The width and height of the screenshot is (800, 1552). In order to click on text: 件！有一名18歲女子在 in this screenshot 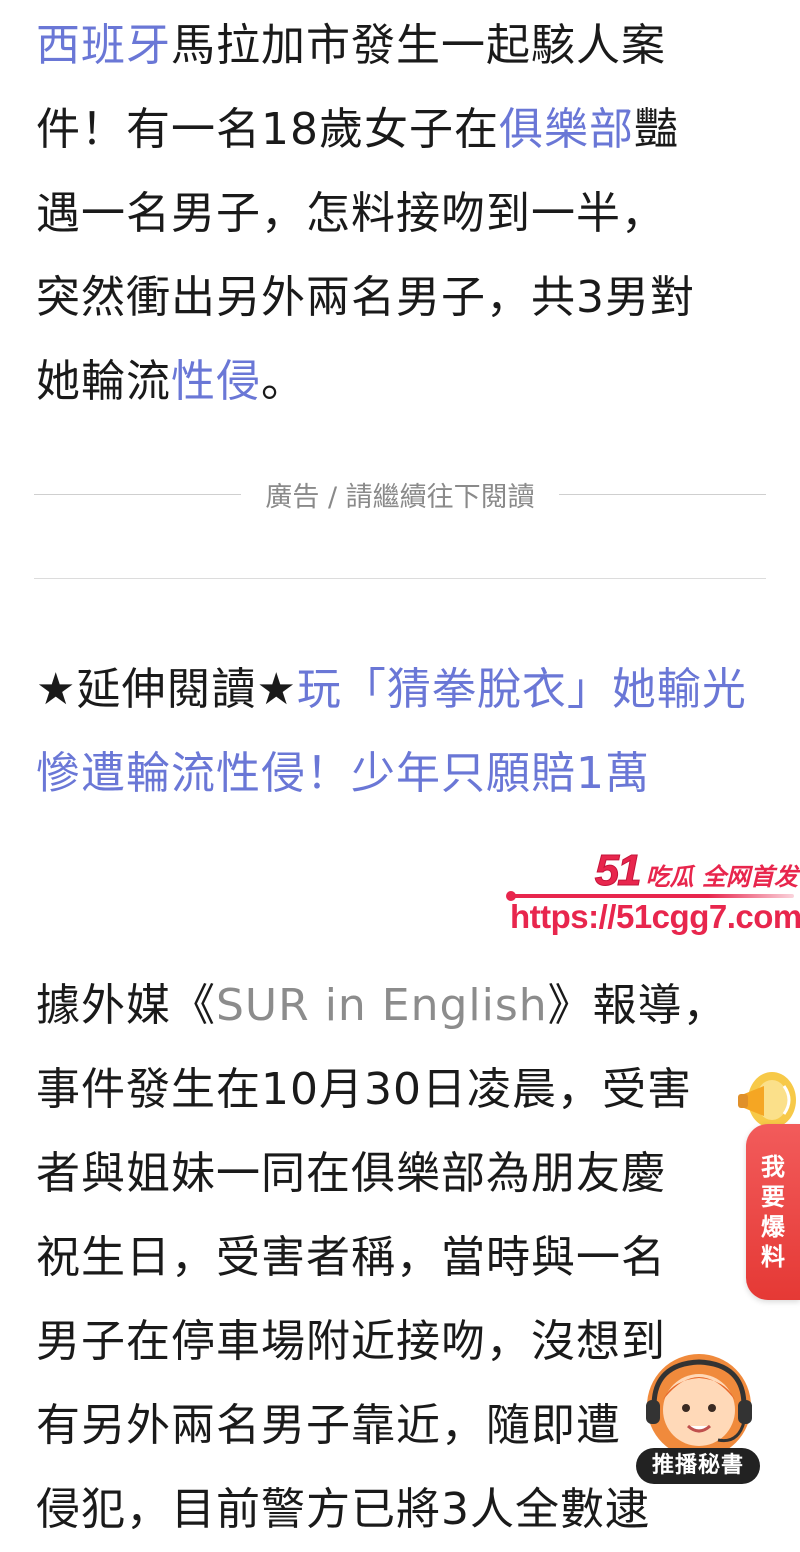, I will do `click(267, 129)`.